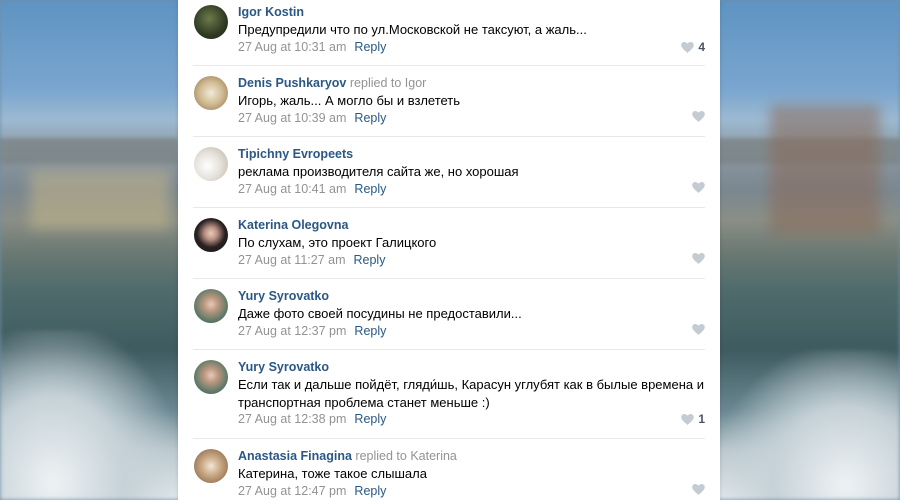 Image resolution: width=900 pixels, height=500 pixels. Describe the element at coordinates (292, 118) in the screenshot. I see `comment-time: 27 Aug at 10:39 am` at that location.